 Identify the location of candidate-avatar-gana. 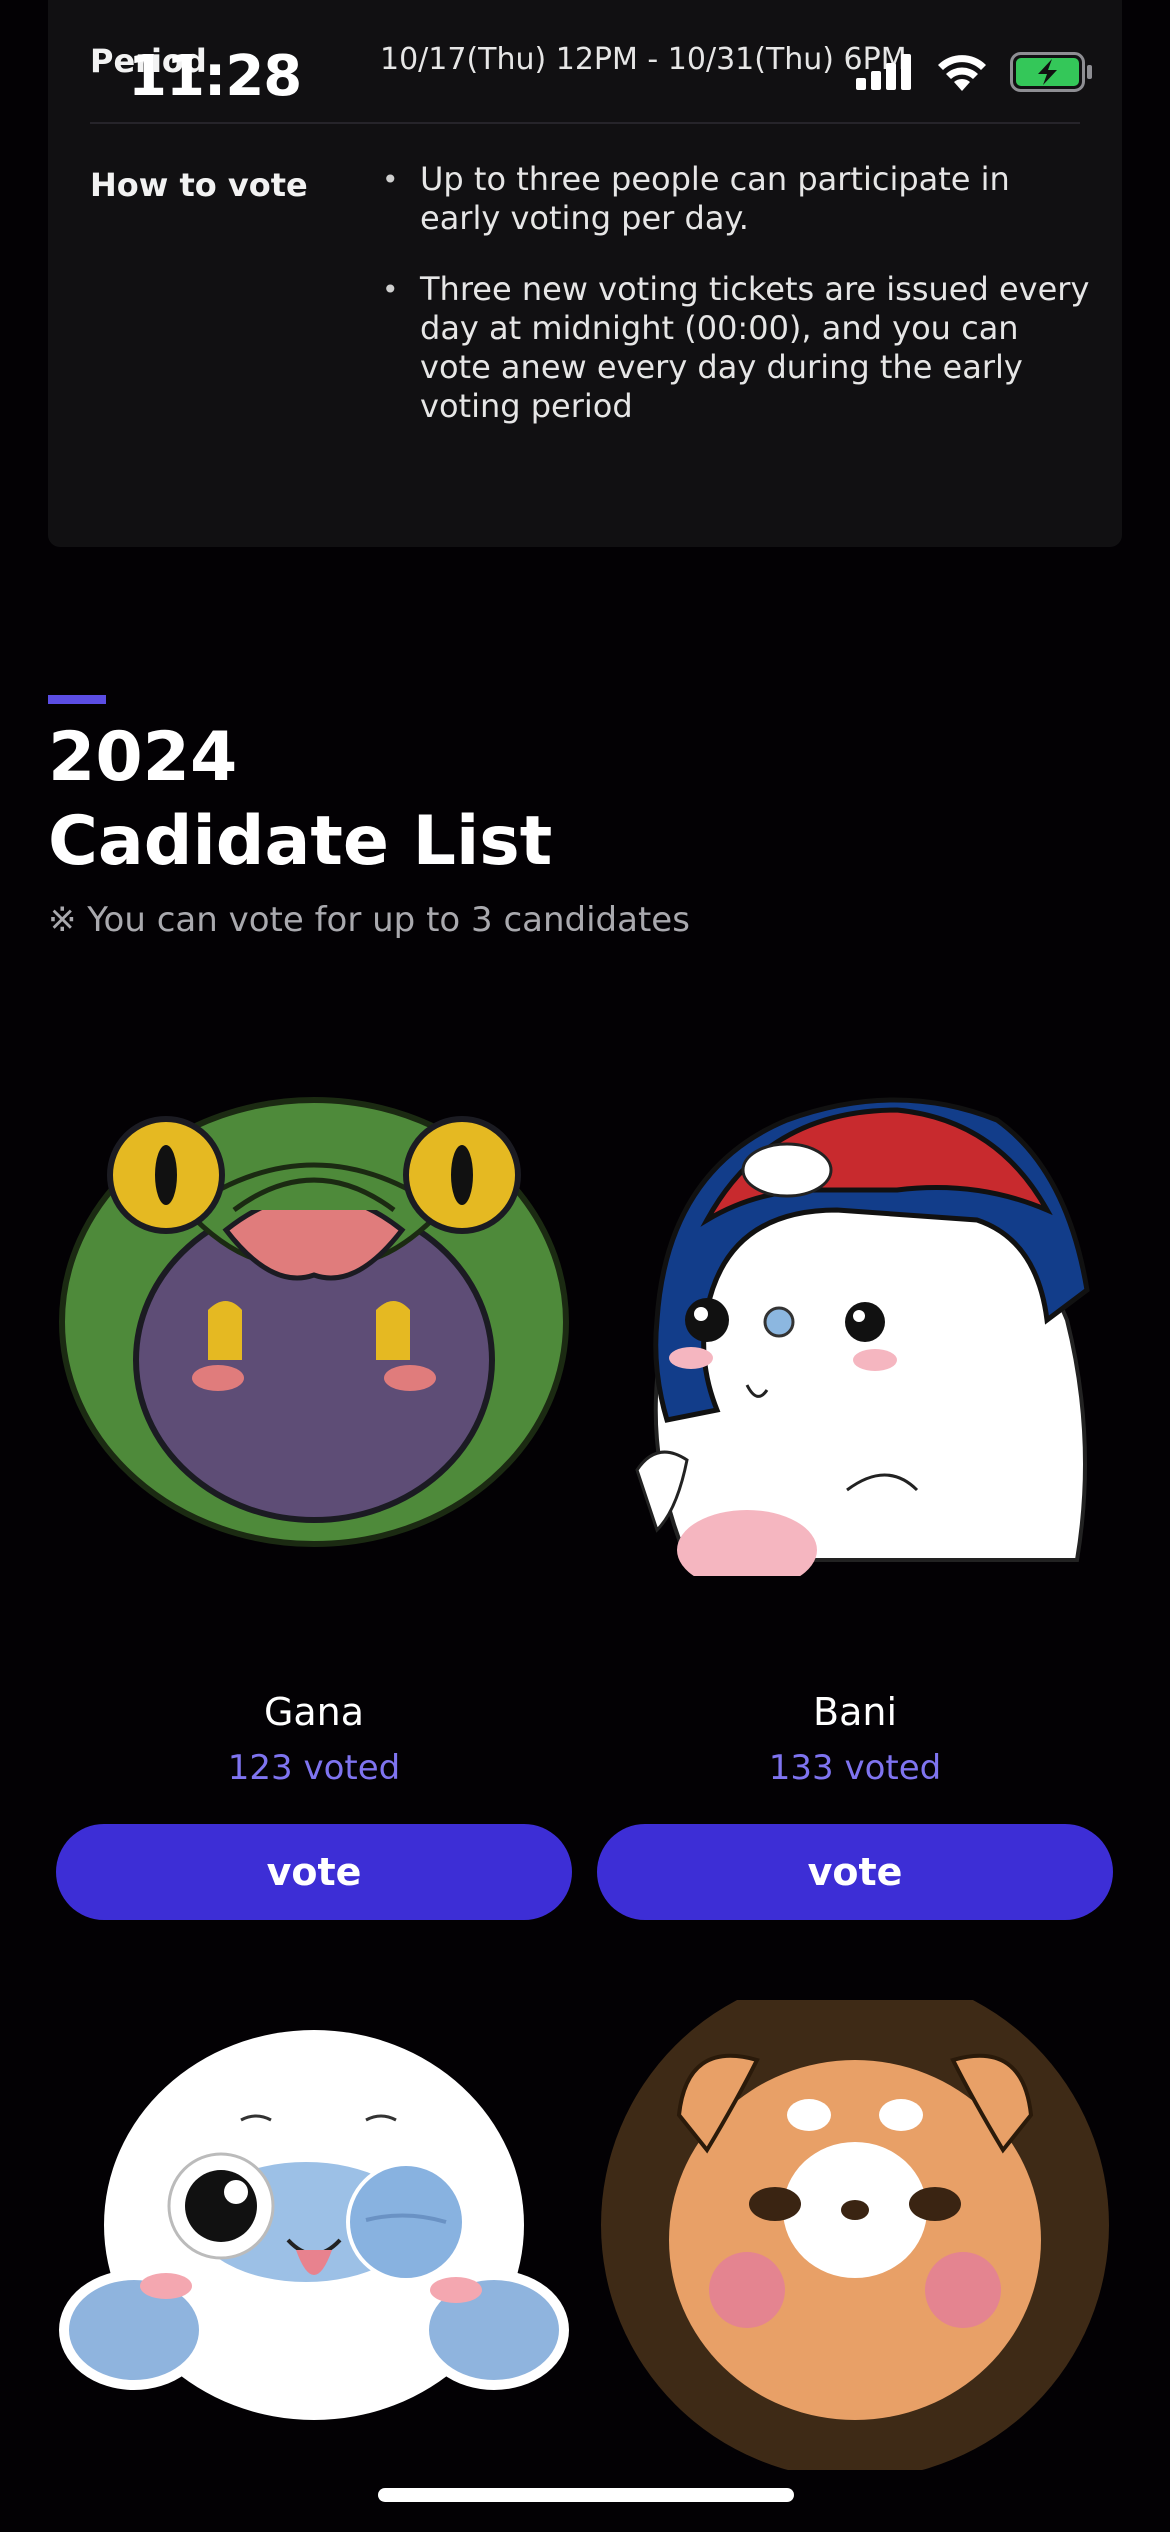
(314, 1318).